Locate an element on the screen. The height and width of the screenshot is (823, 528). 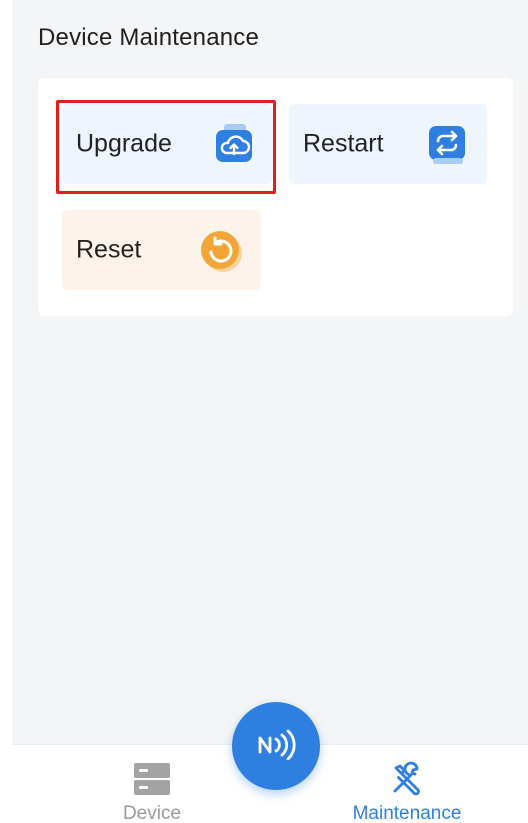
tools-icon is located at coordinates (407, 779).